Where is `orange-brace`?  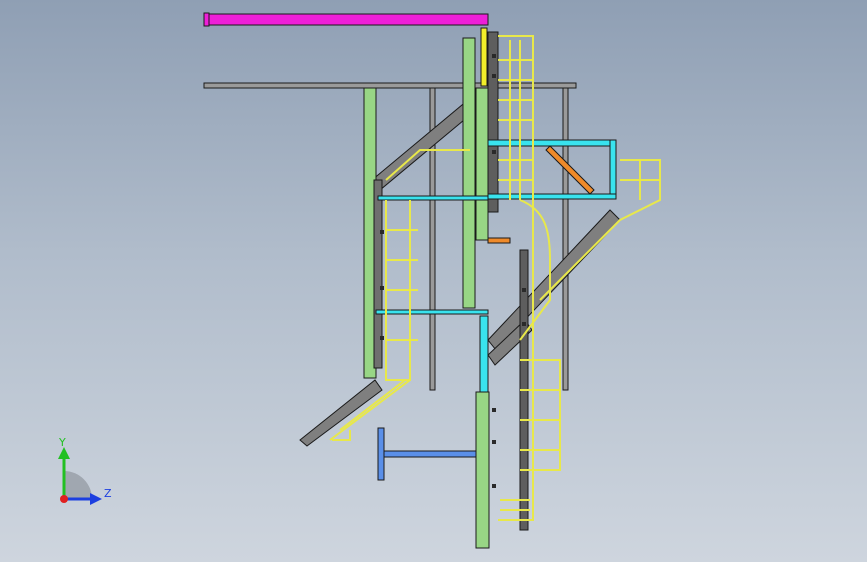
orange-brace is located at coordinates (570, 170).